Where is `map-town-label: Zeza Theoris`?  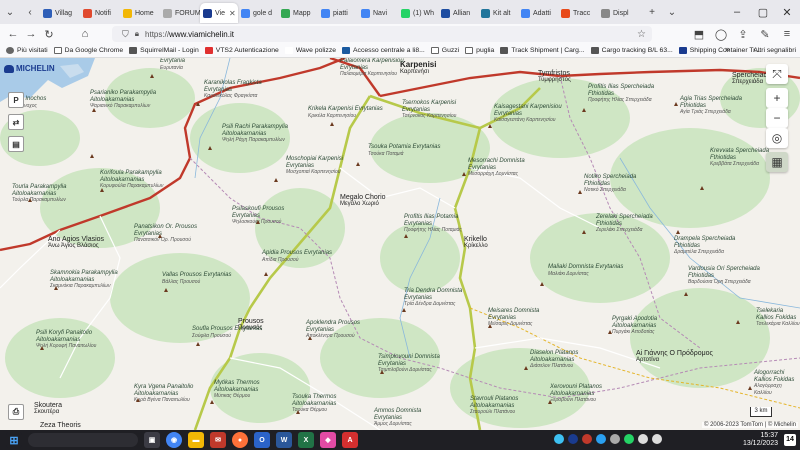
map-town-label: Zeza Theoris is located at coordinates (60, 425).